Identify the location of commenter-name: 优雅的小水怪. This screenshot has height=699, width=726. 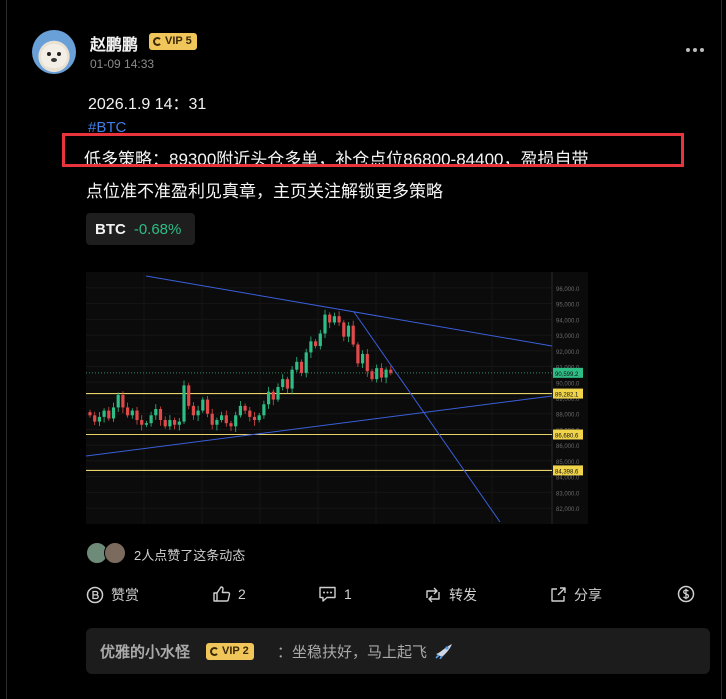
(145, 651).